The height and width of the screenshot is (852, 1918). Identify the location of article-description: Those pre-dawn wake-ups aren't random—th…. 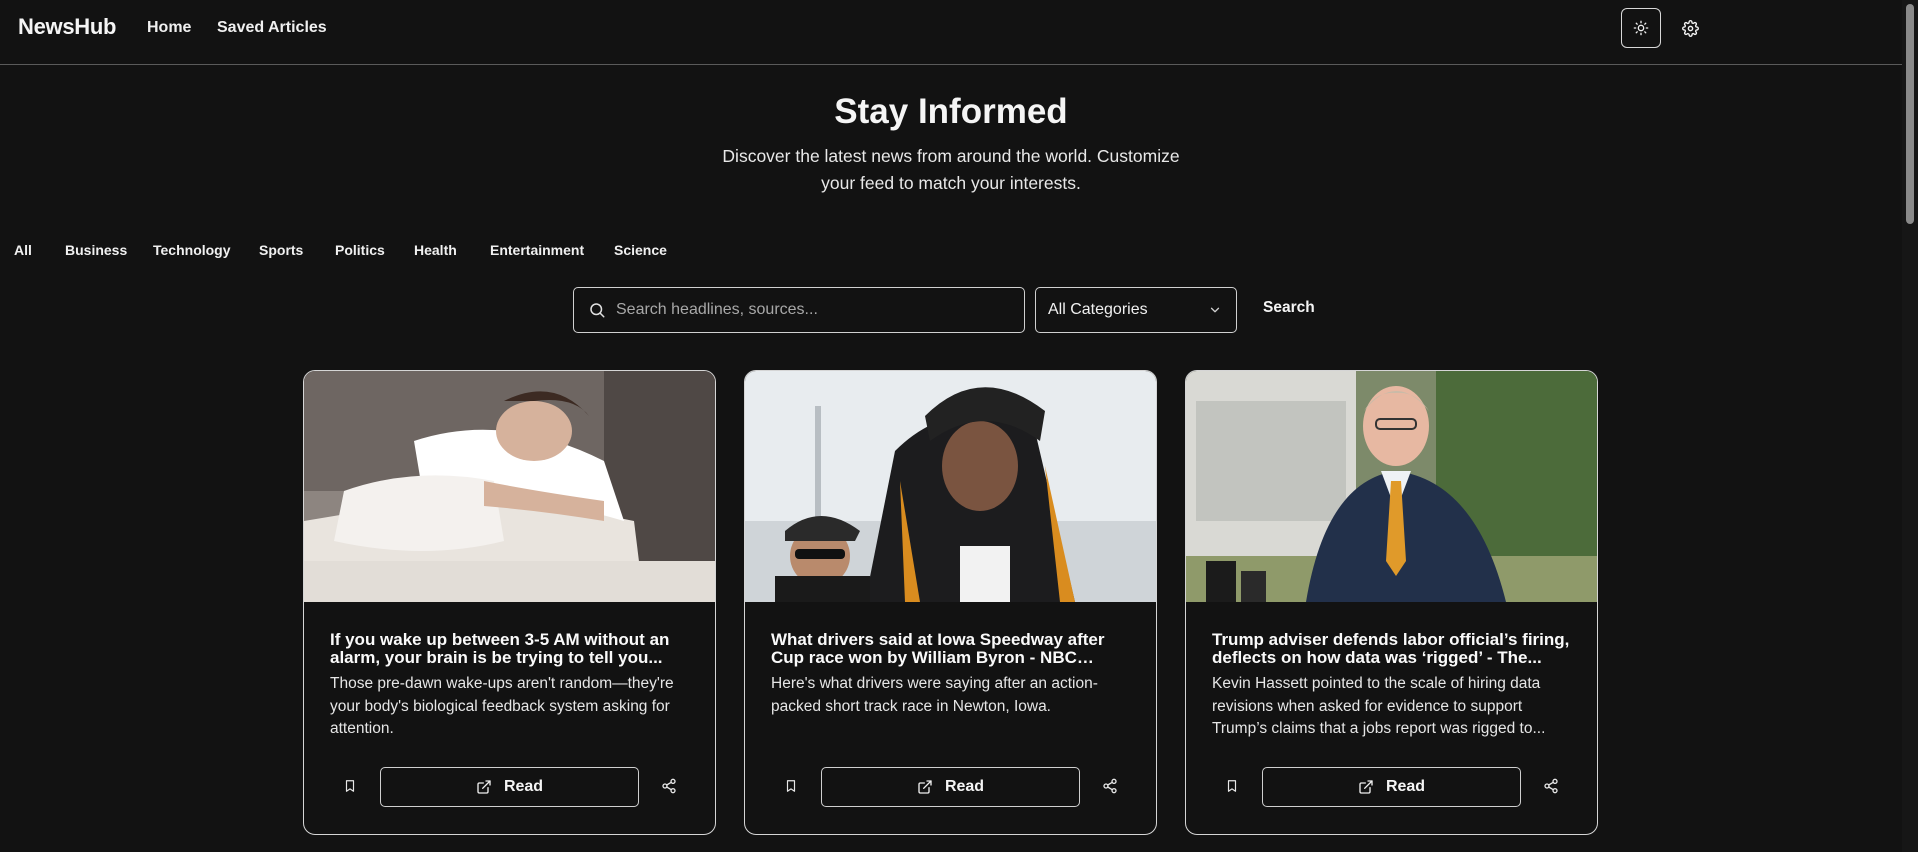
(502, 706).